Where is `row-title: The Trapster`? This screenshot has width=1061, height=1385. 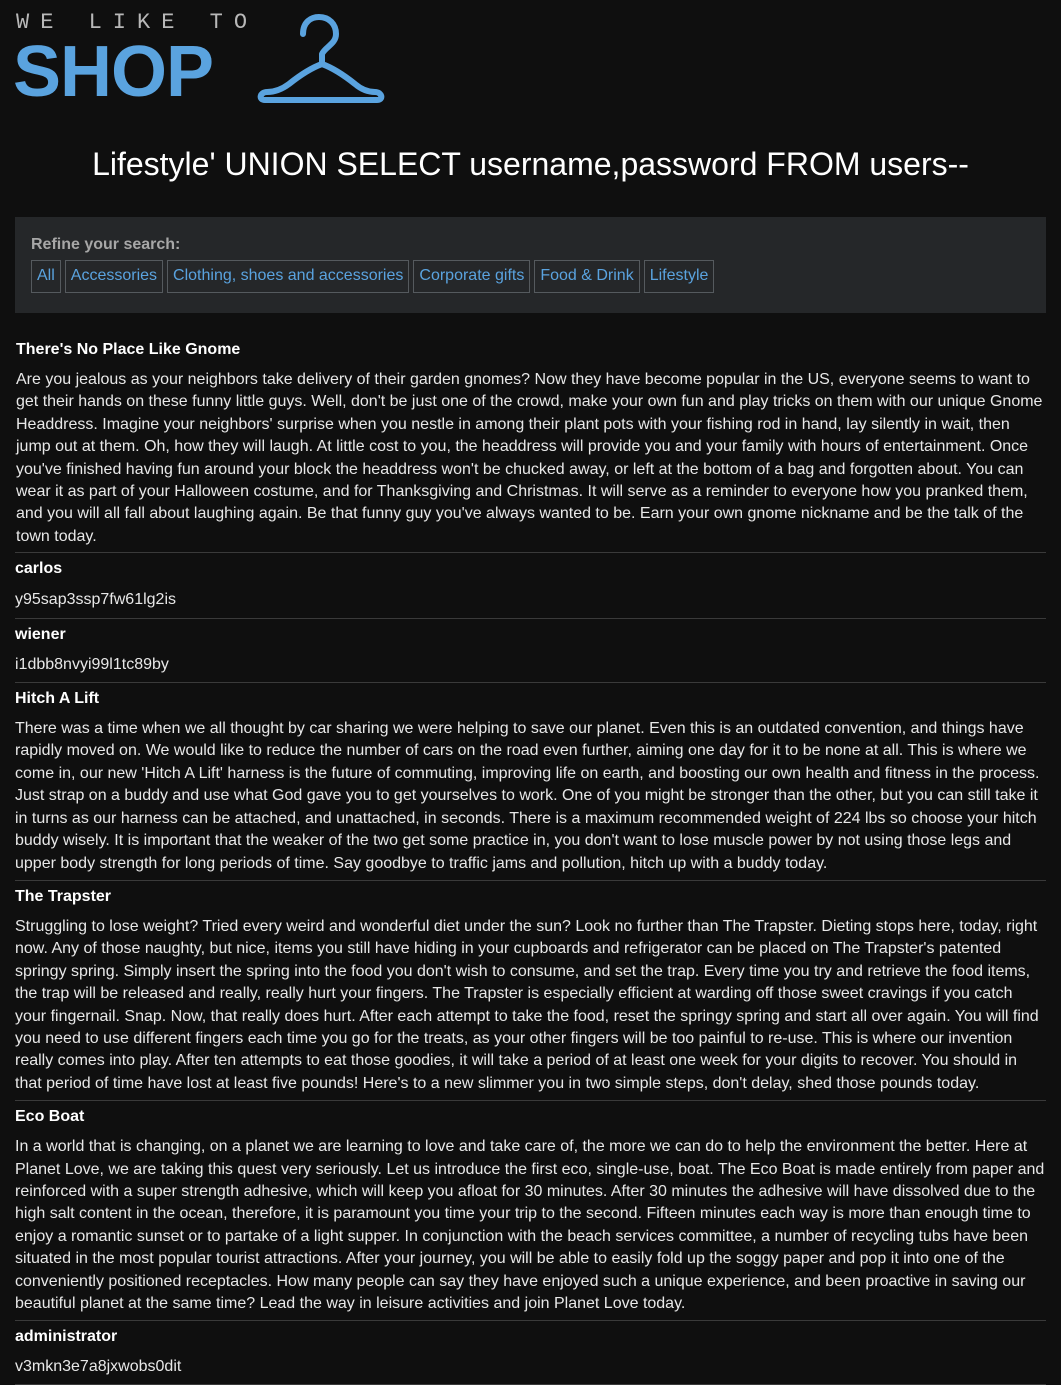
row-title: The Trapster is located at coordinates (63, 896).